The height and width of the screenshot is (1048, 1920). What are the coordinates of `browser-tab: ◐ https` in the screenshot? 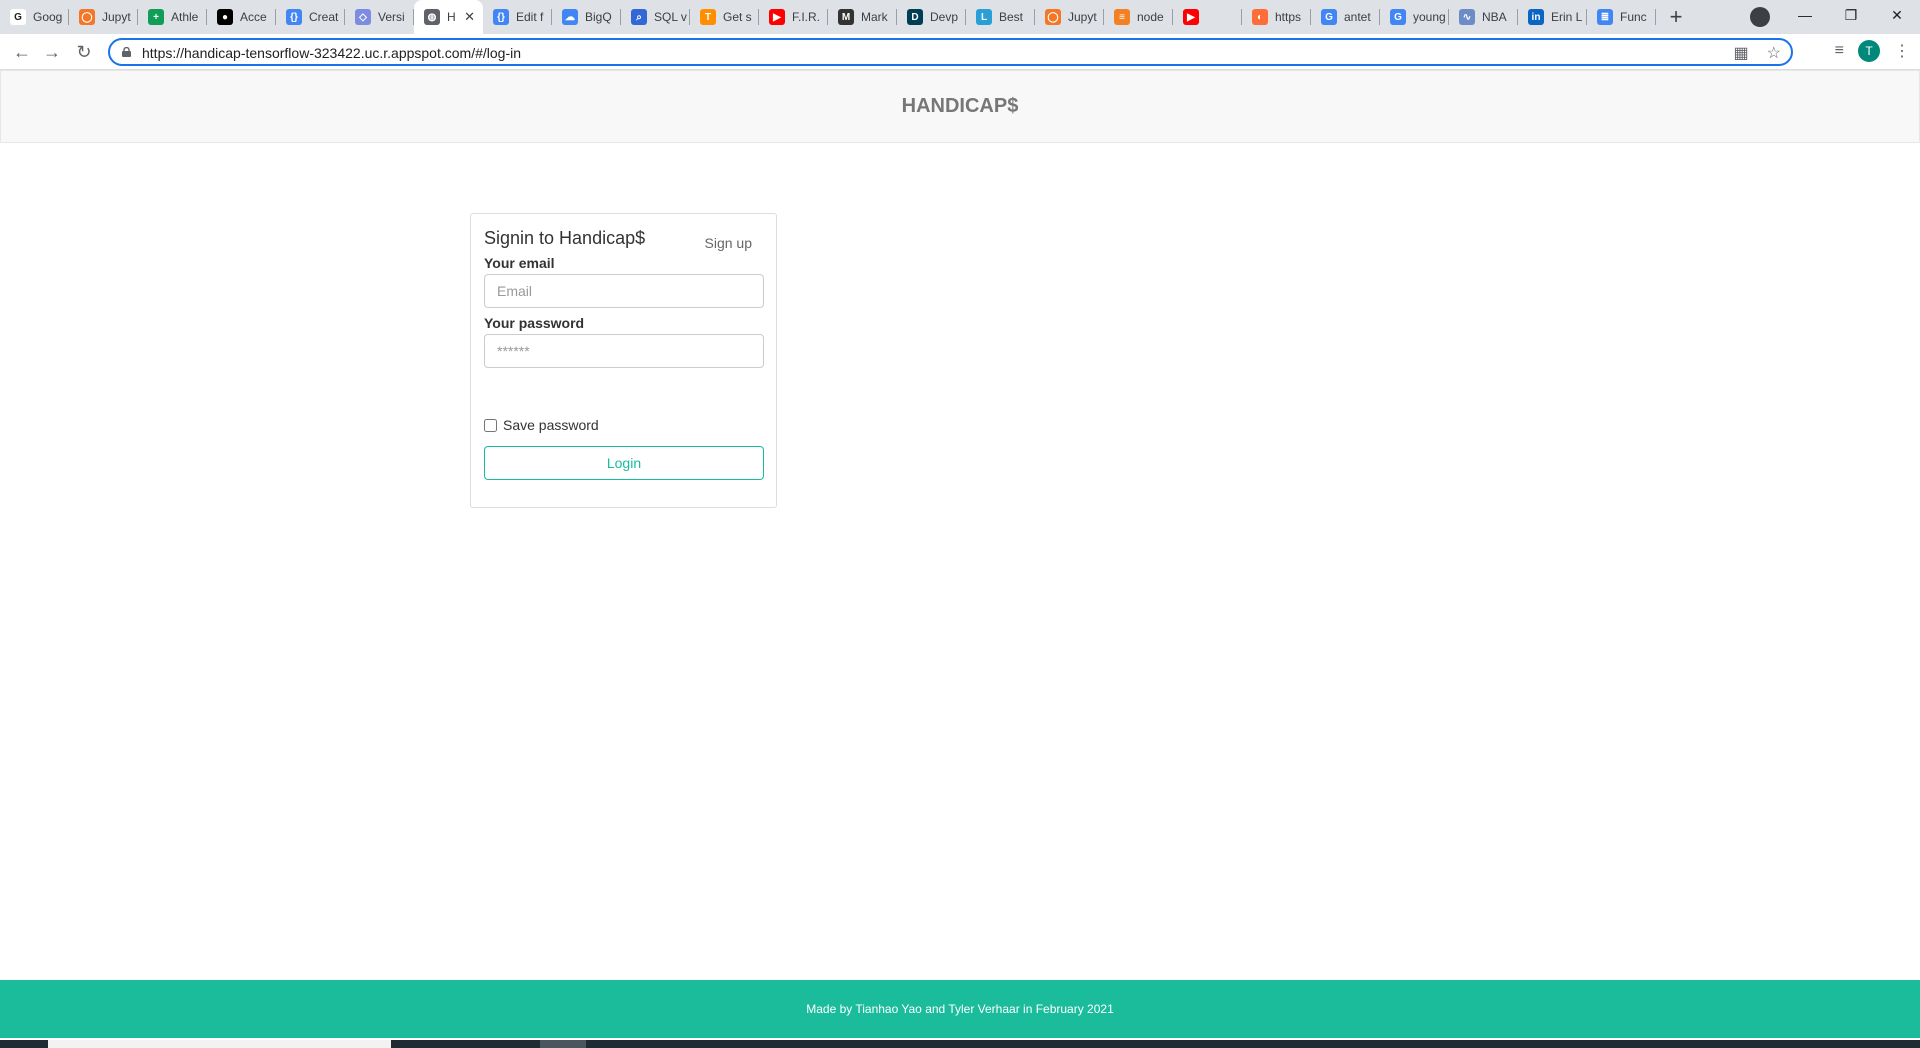 It's located at (1276, 17).